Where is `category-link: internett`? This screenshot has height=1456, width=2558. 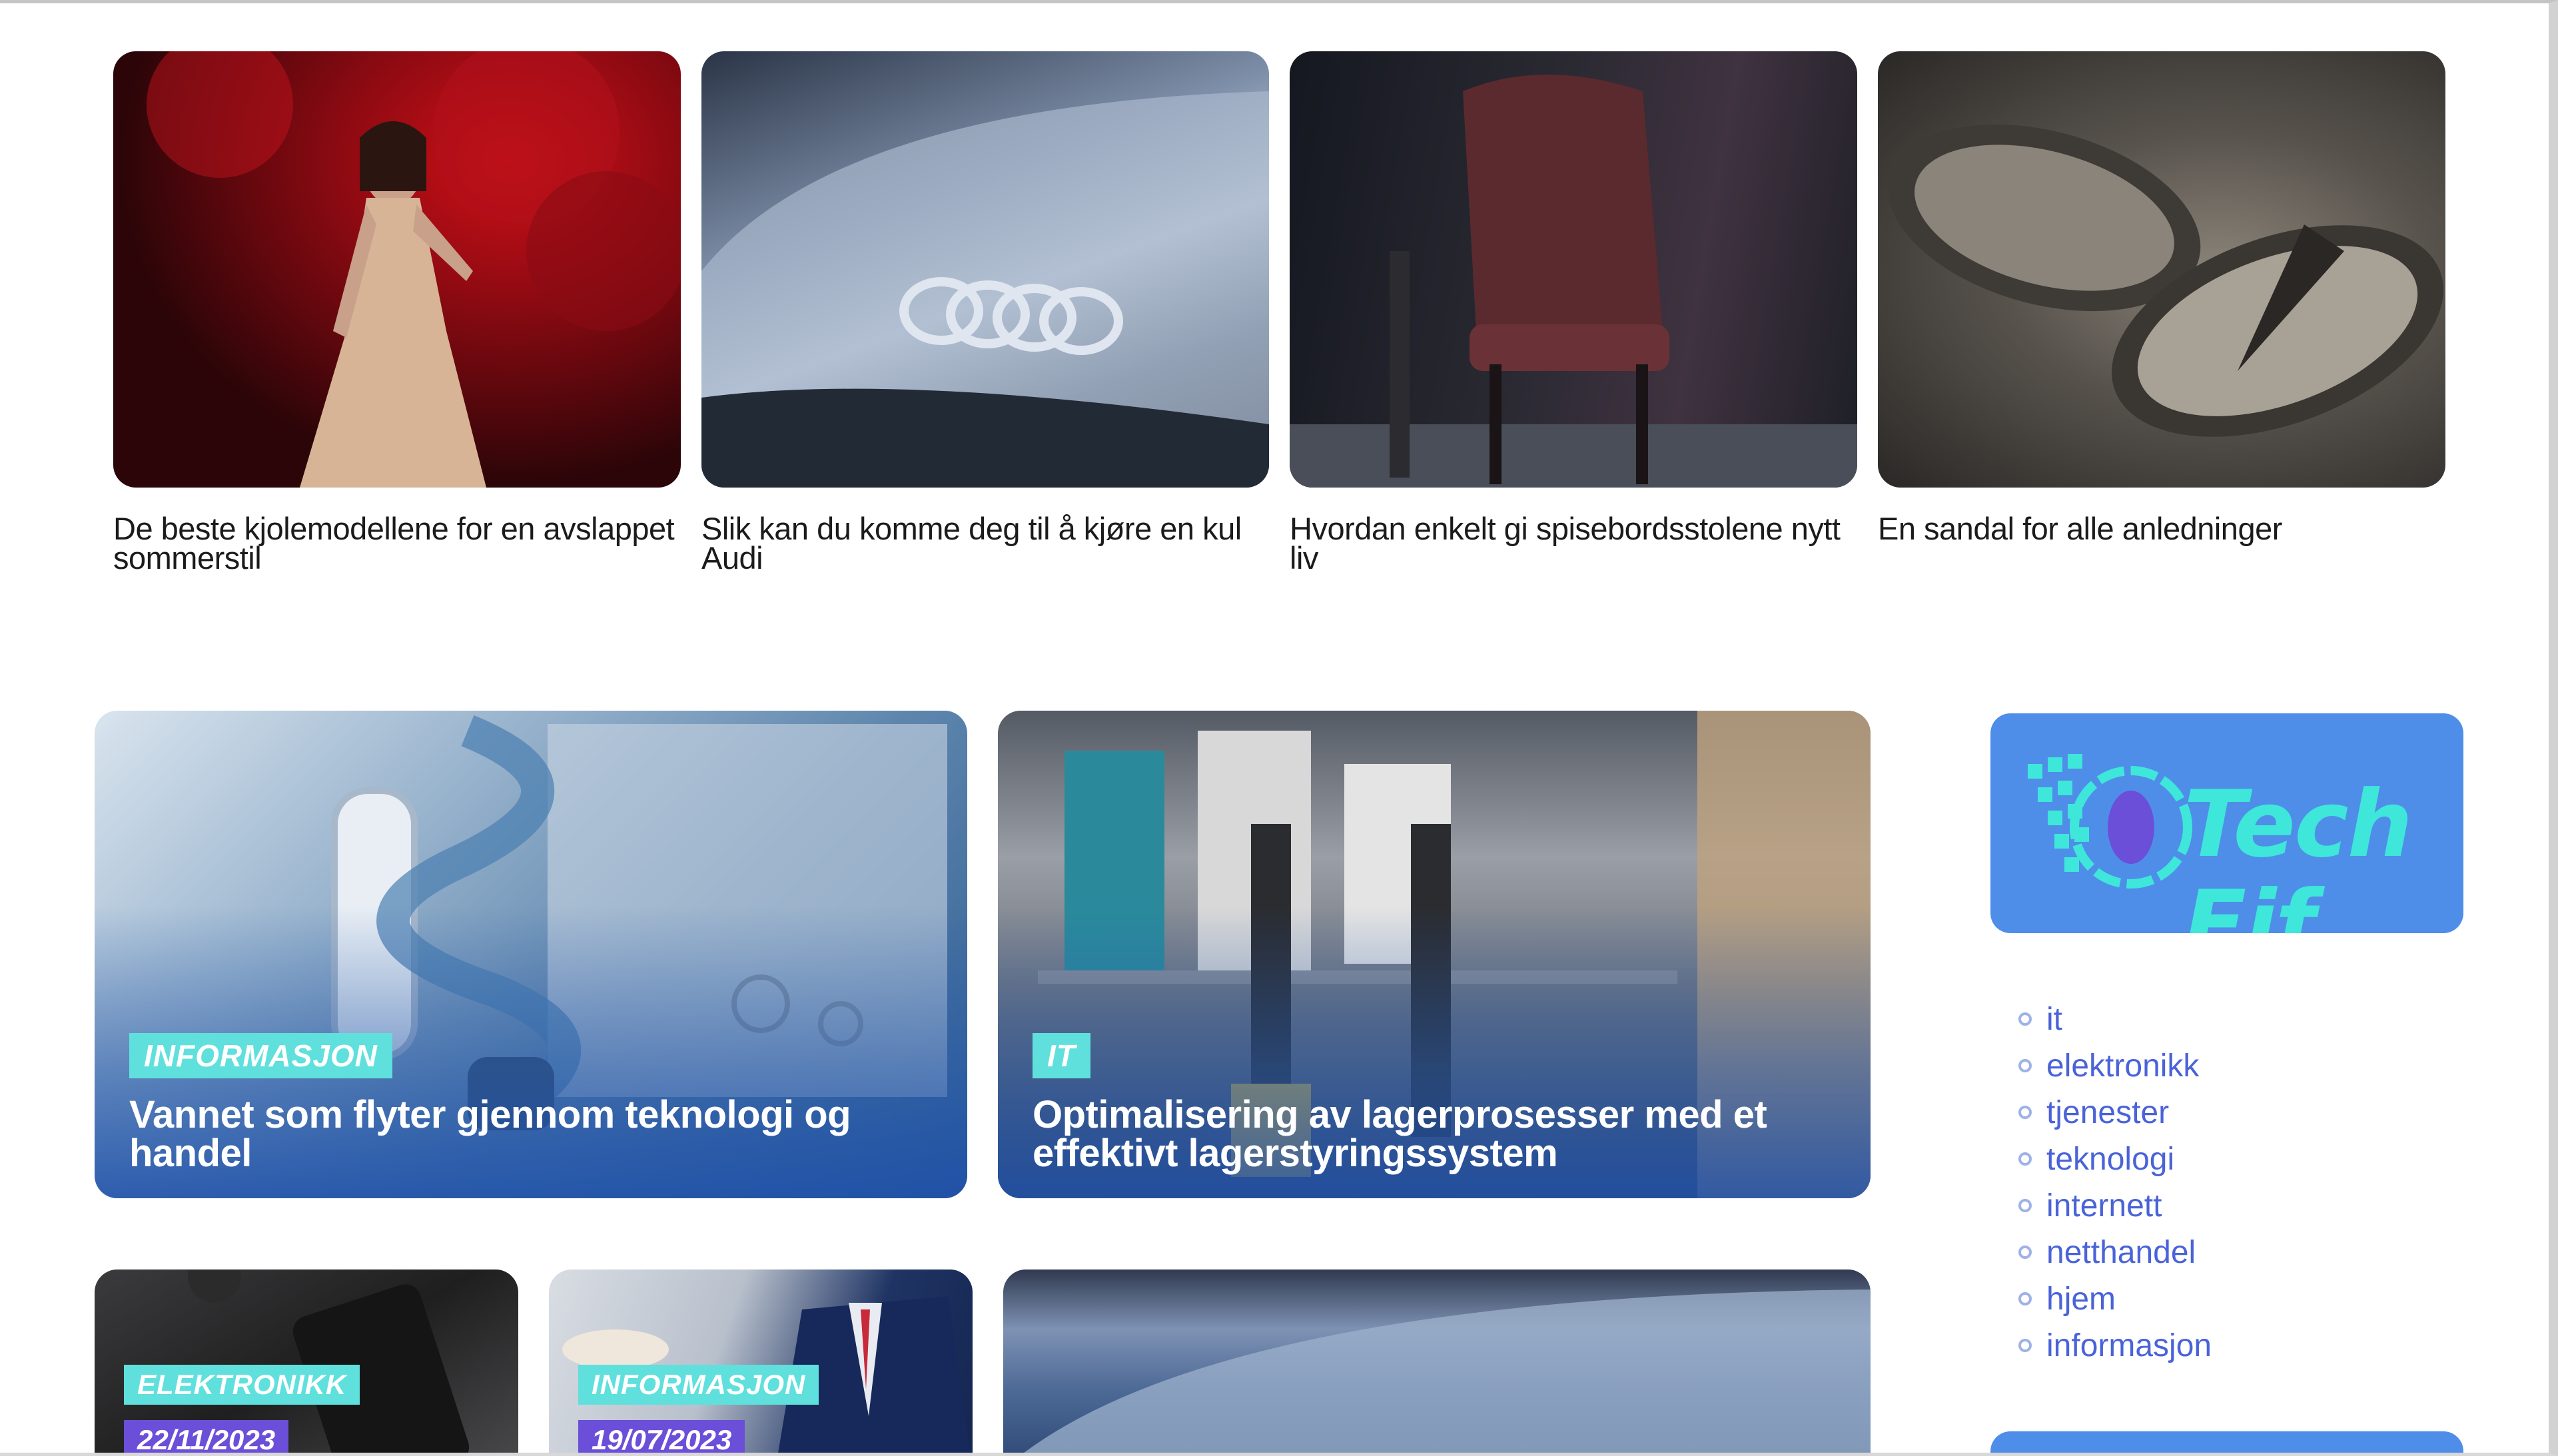 category-link: internett is located at coordinates (2104, 1206).